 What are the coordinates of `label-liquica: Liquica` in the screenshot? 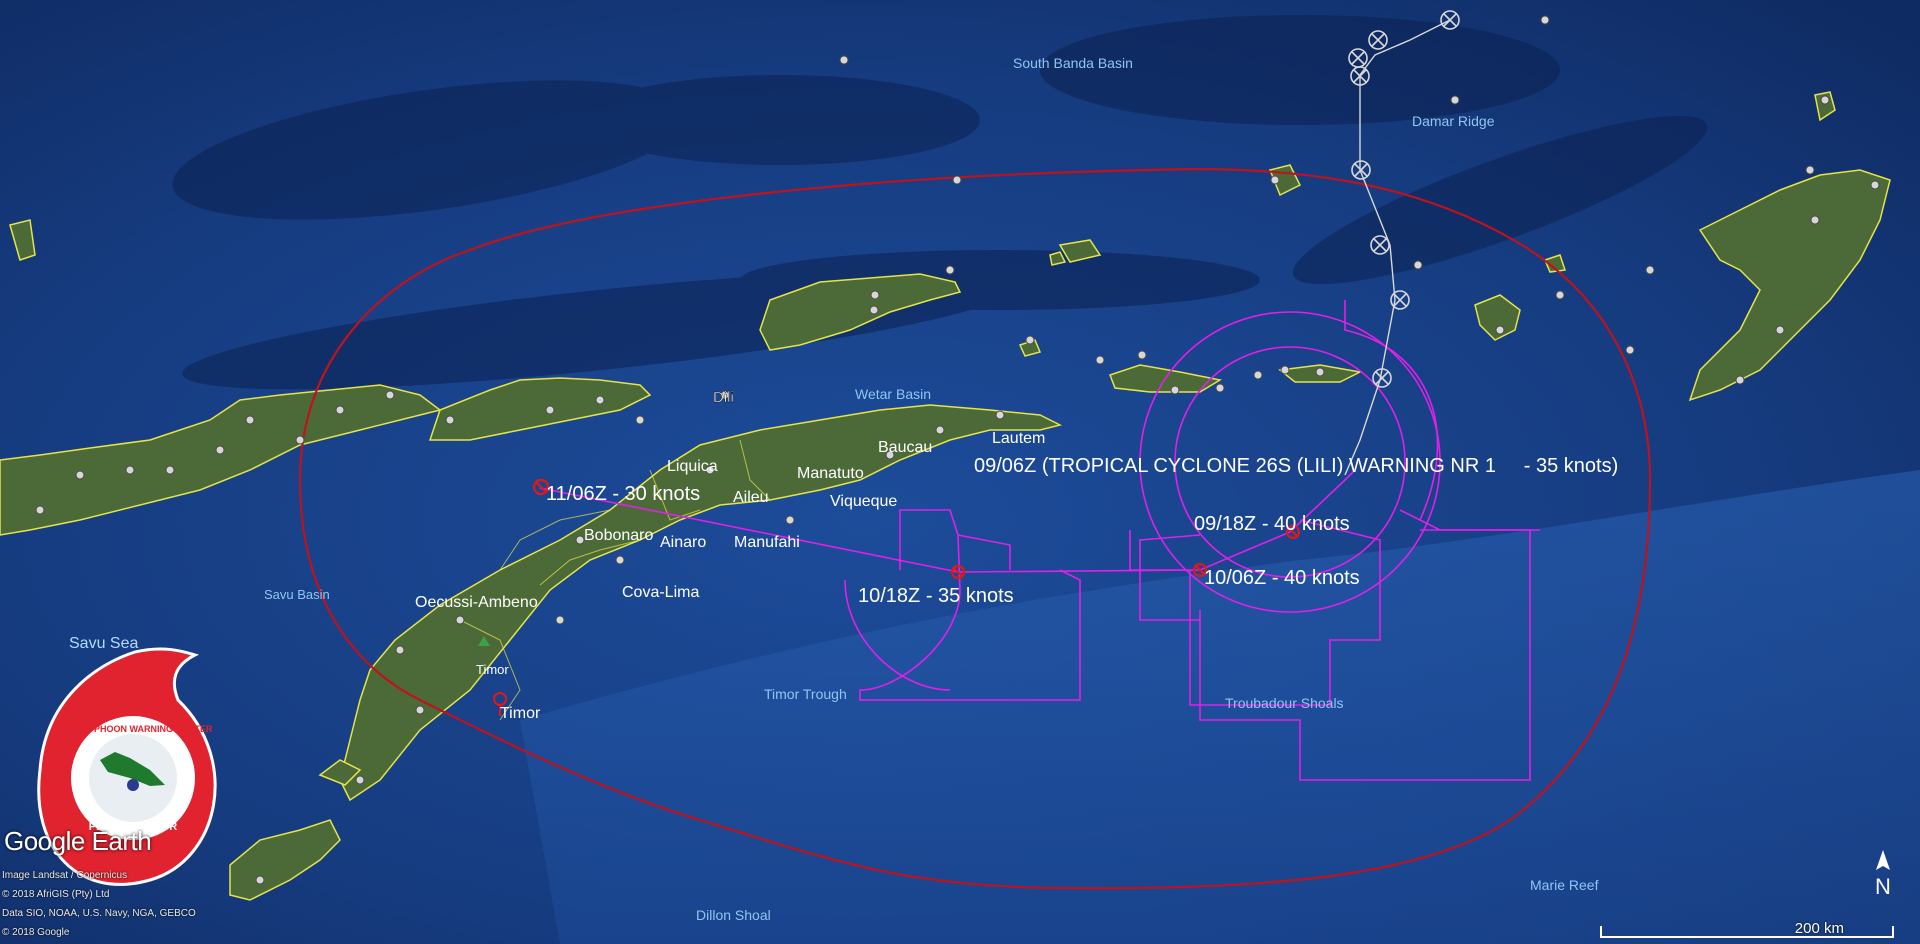 It's located at (692, 466).